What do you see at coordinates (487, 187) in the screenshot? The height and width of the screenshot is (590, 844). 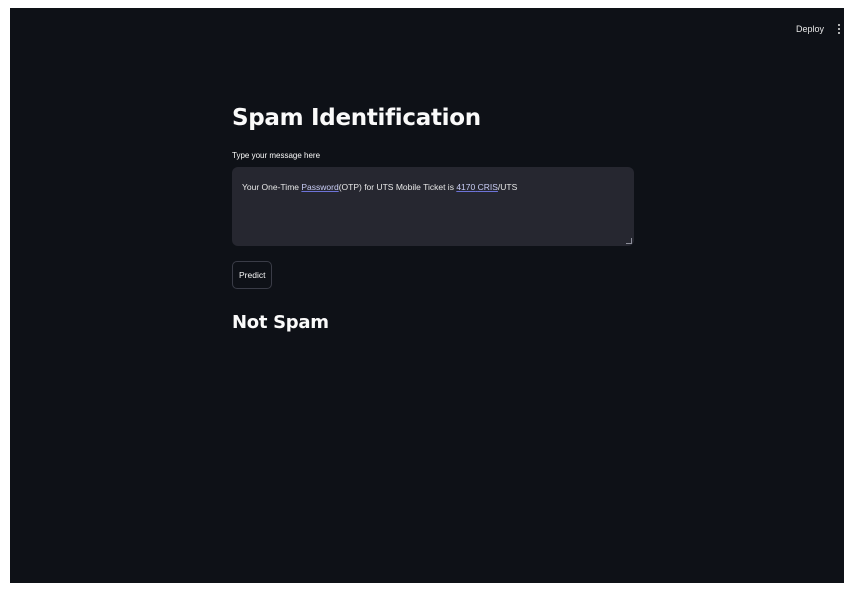 I see `spellcheck-word: CRIS` at bounding box center [487, 187].